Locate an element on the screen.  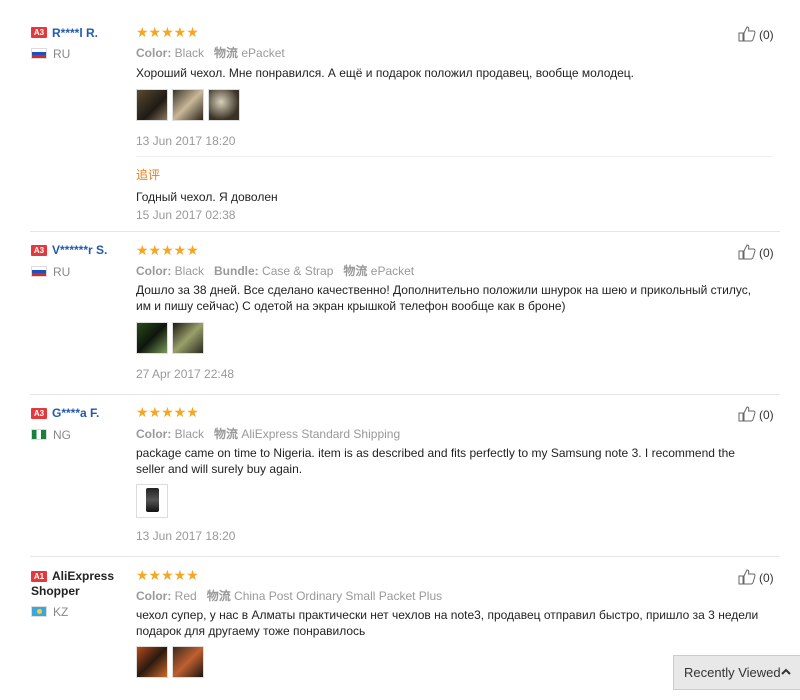
reviewer-country: KZ is located at coordinates (49, 612).